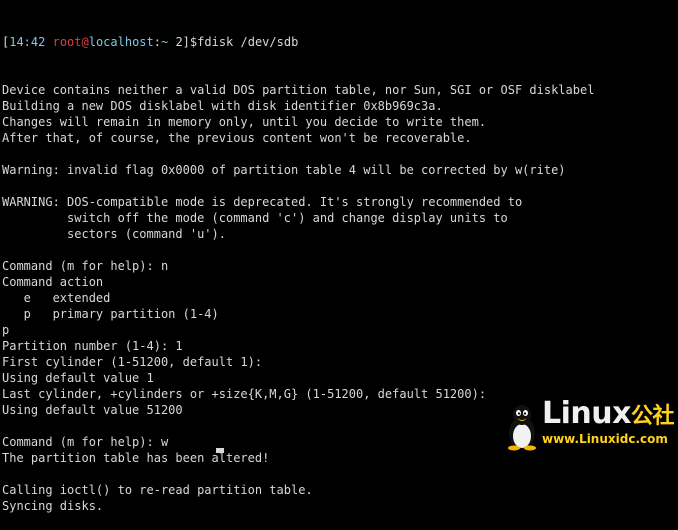  What do you see at coordinates (220, 450) in the screenshot?
I see `text-cursor` at bounding box center [220, 450].